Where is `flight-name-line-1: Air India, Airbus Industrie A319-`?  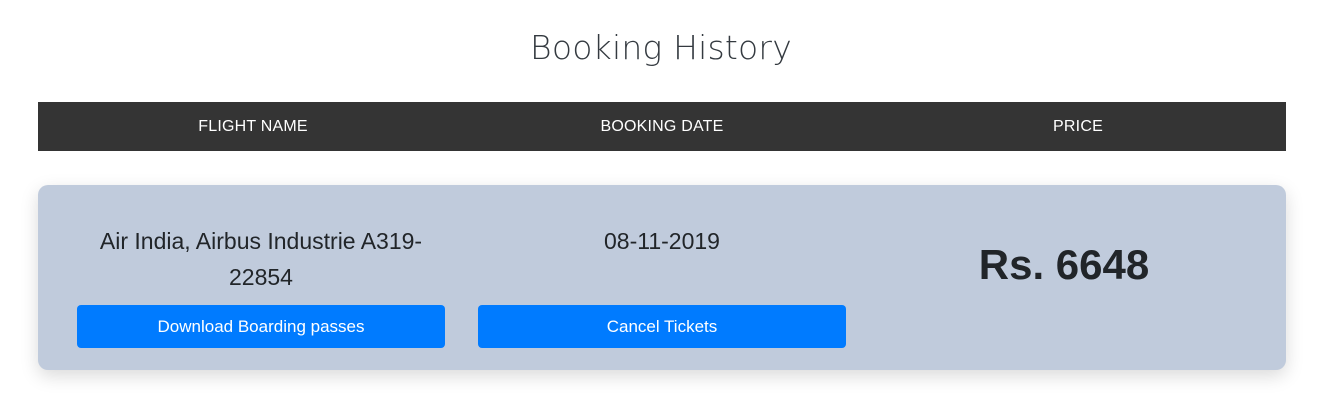 flight-name-line-1: Air India, Airbus Industrie A319- is located at coordinates (261, 241).